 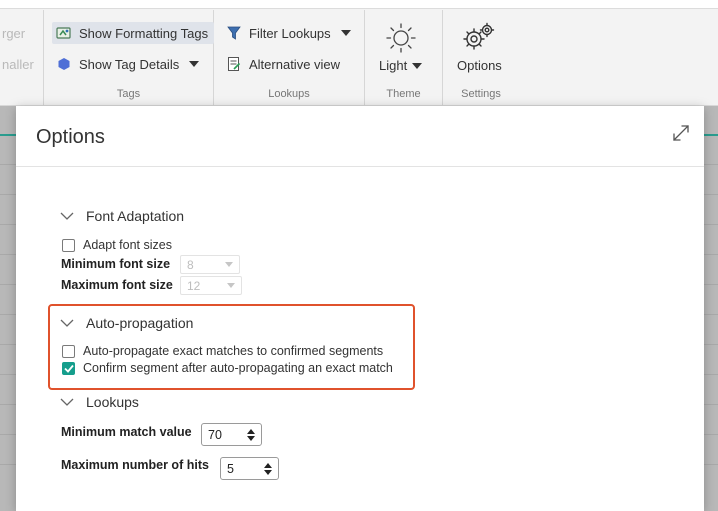 I want to click on lookups-group-label: Lookups, so click(x=289, y=94).